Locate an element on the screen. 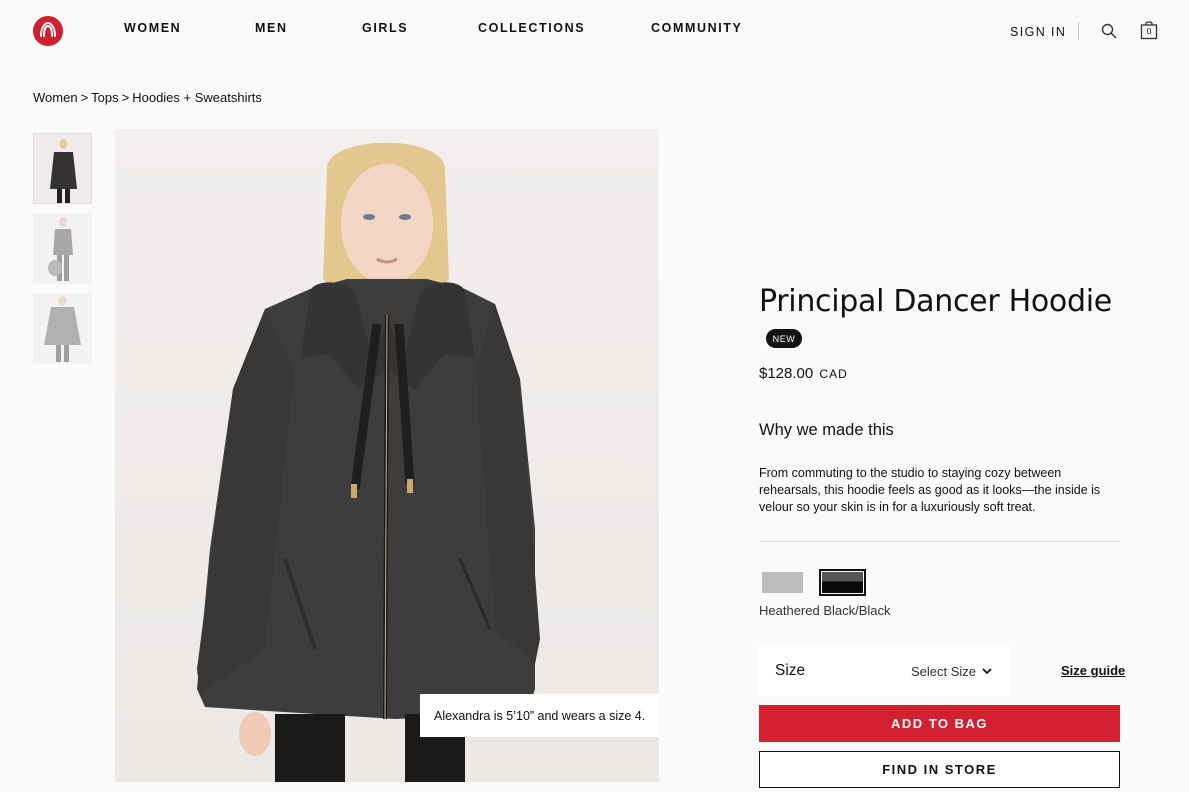 Image resolution: width=1189 pixels, height=792 pixels. nav-collections: COLLECTIONS is located at coordinates (531, 28).